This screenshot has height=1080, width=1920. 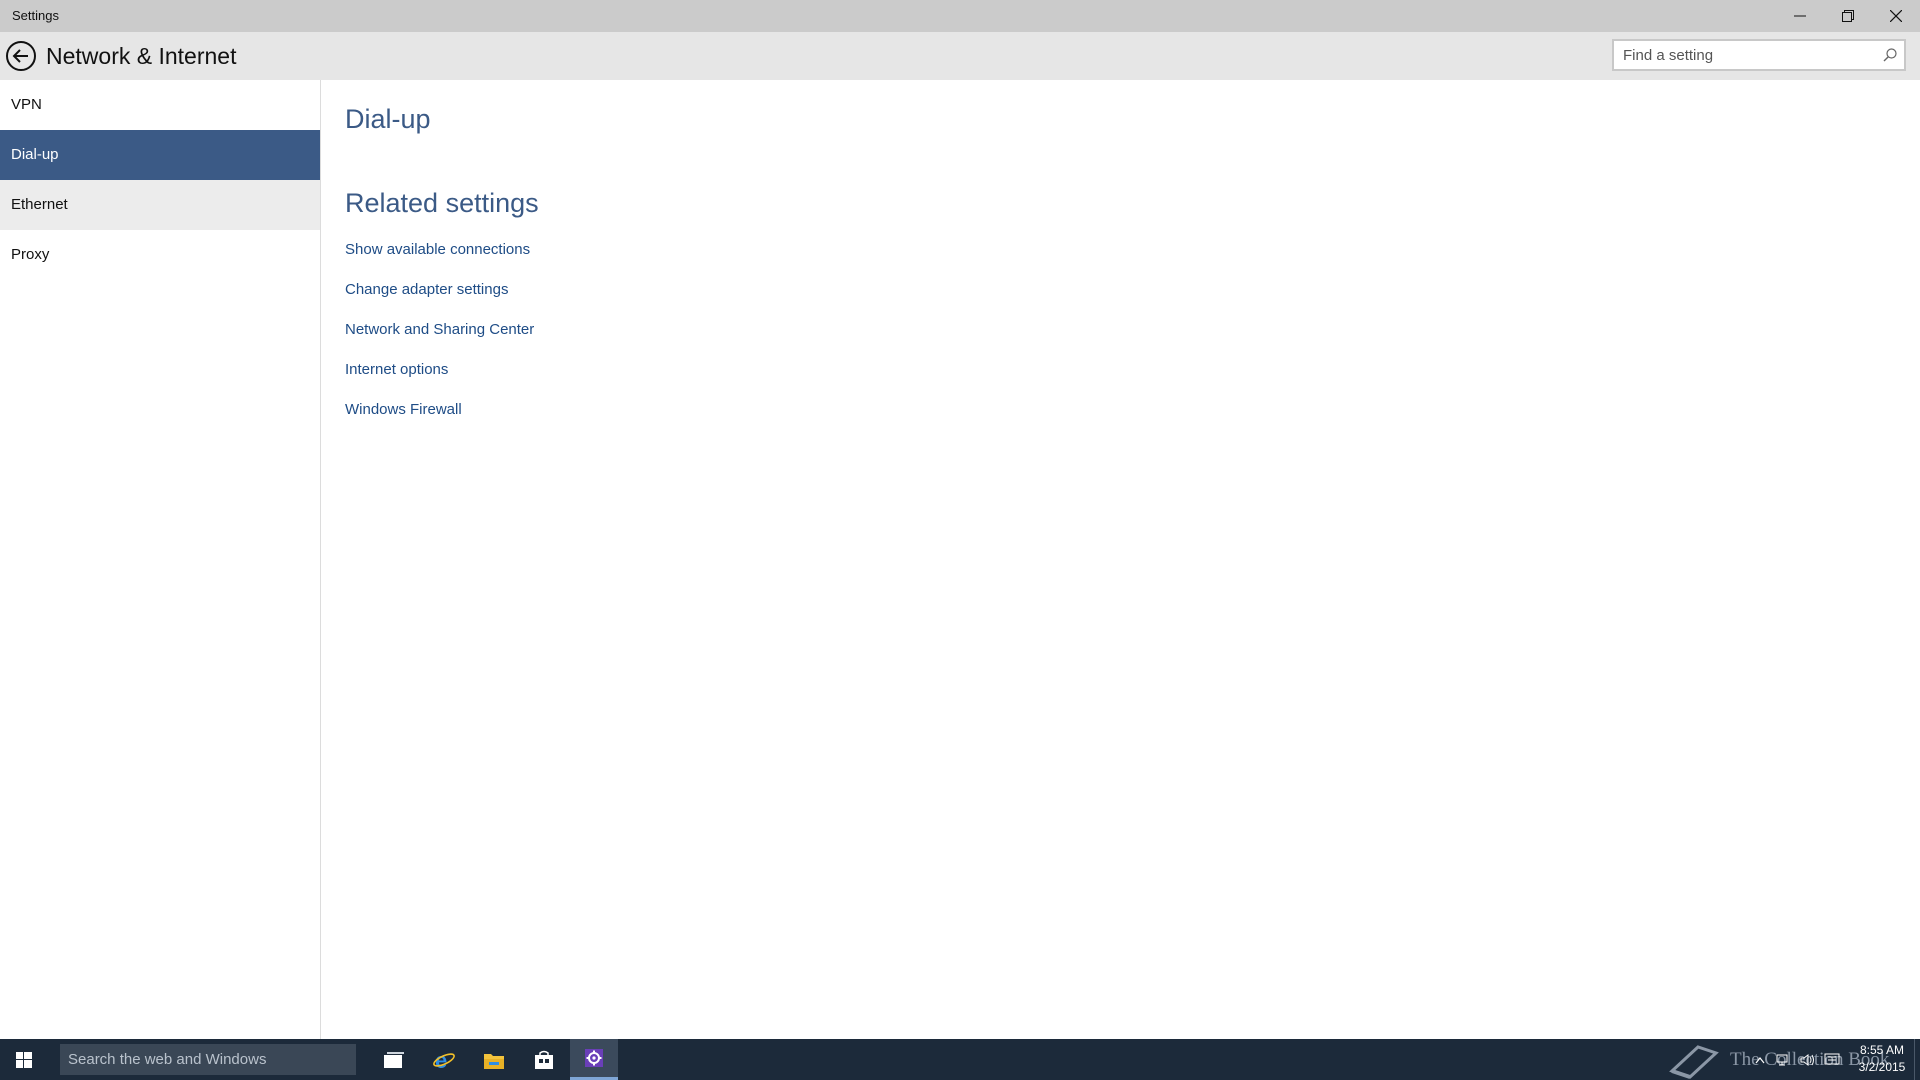 I want to click on book-logo-icon, so click(x=1694, y=1061).